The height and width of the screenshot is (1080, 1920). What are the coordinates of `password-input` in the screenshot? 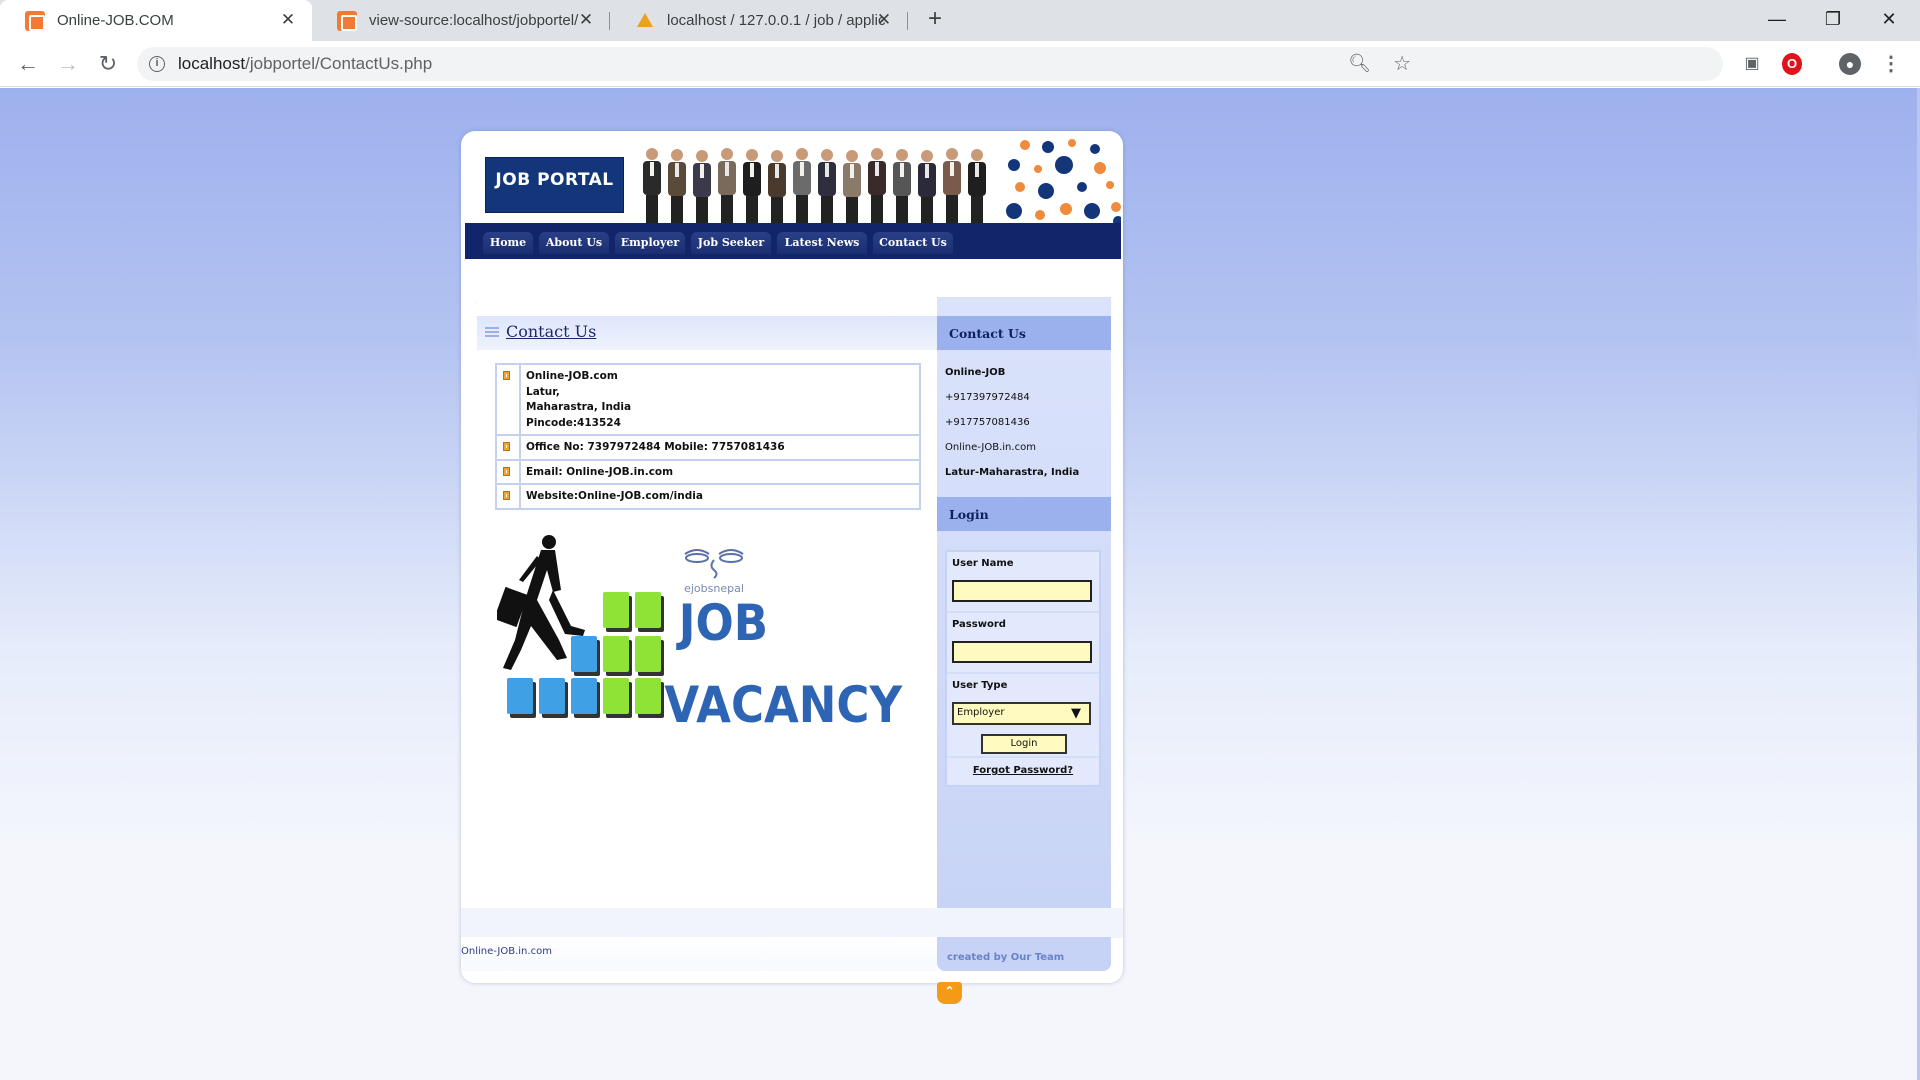 It's located at (1022, 652).